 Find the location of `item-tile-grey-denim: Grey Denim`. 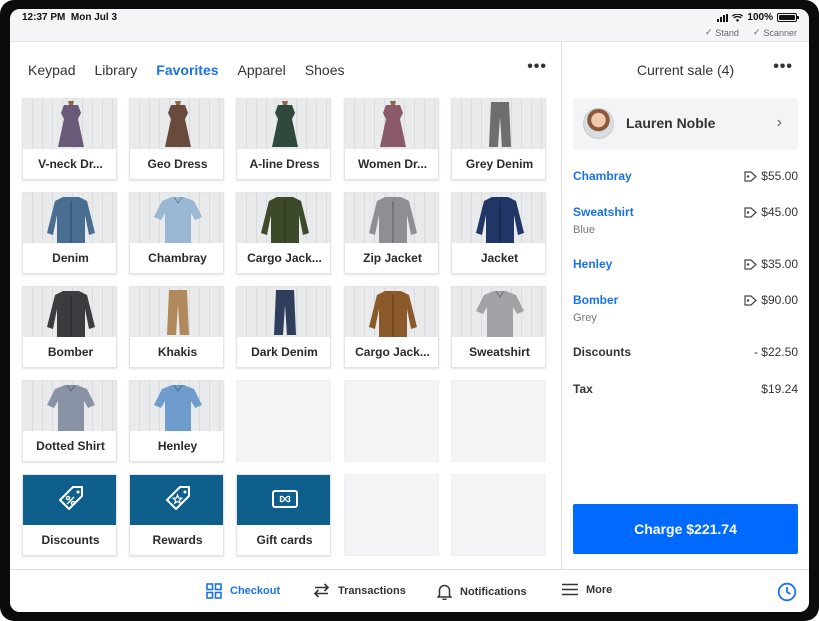

item-tile-grey-denim: Grey Denim is located at coordinates (498, 139).